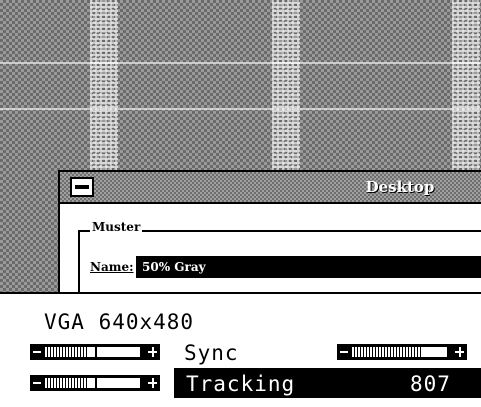 The height and width of the screenshot is (407, 481). I want to click on tracking-label: Tracking, so click(241, 384).